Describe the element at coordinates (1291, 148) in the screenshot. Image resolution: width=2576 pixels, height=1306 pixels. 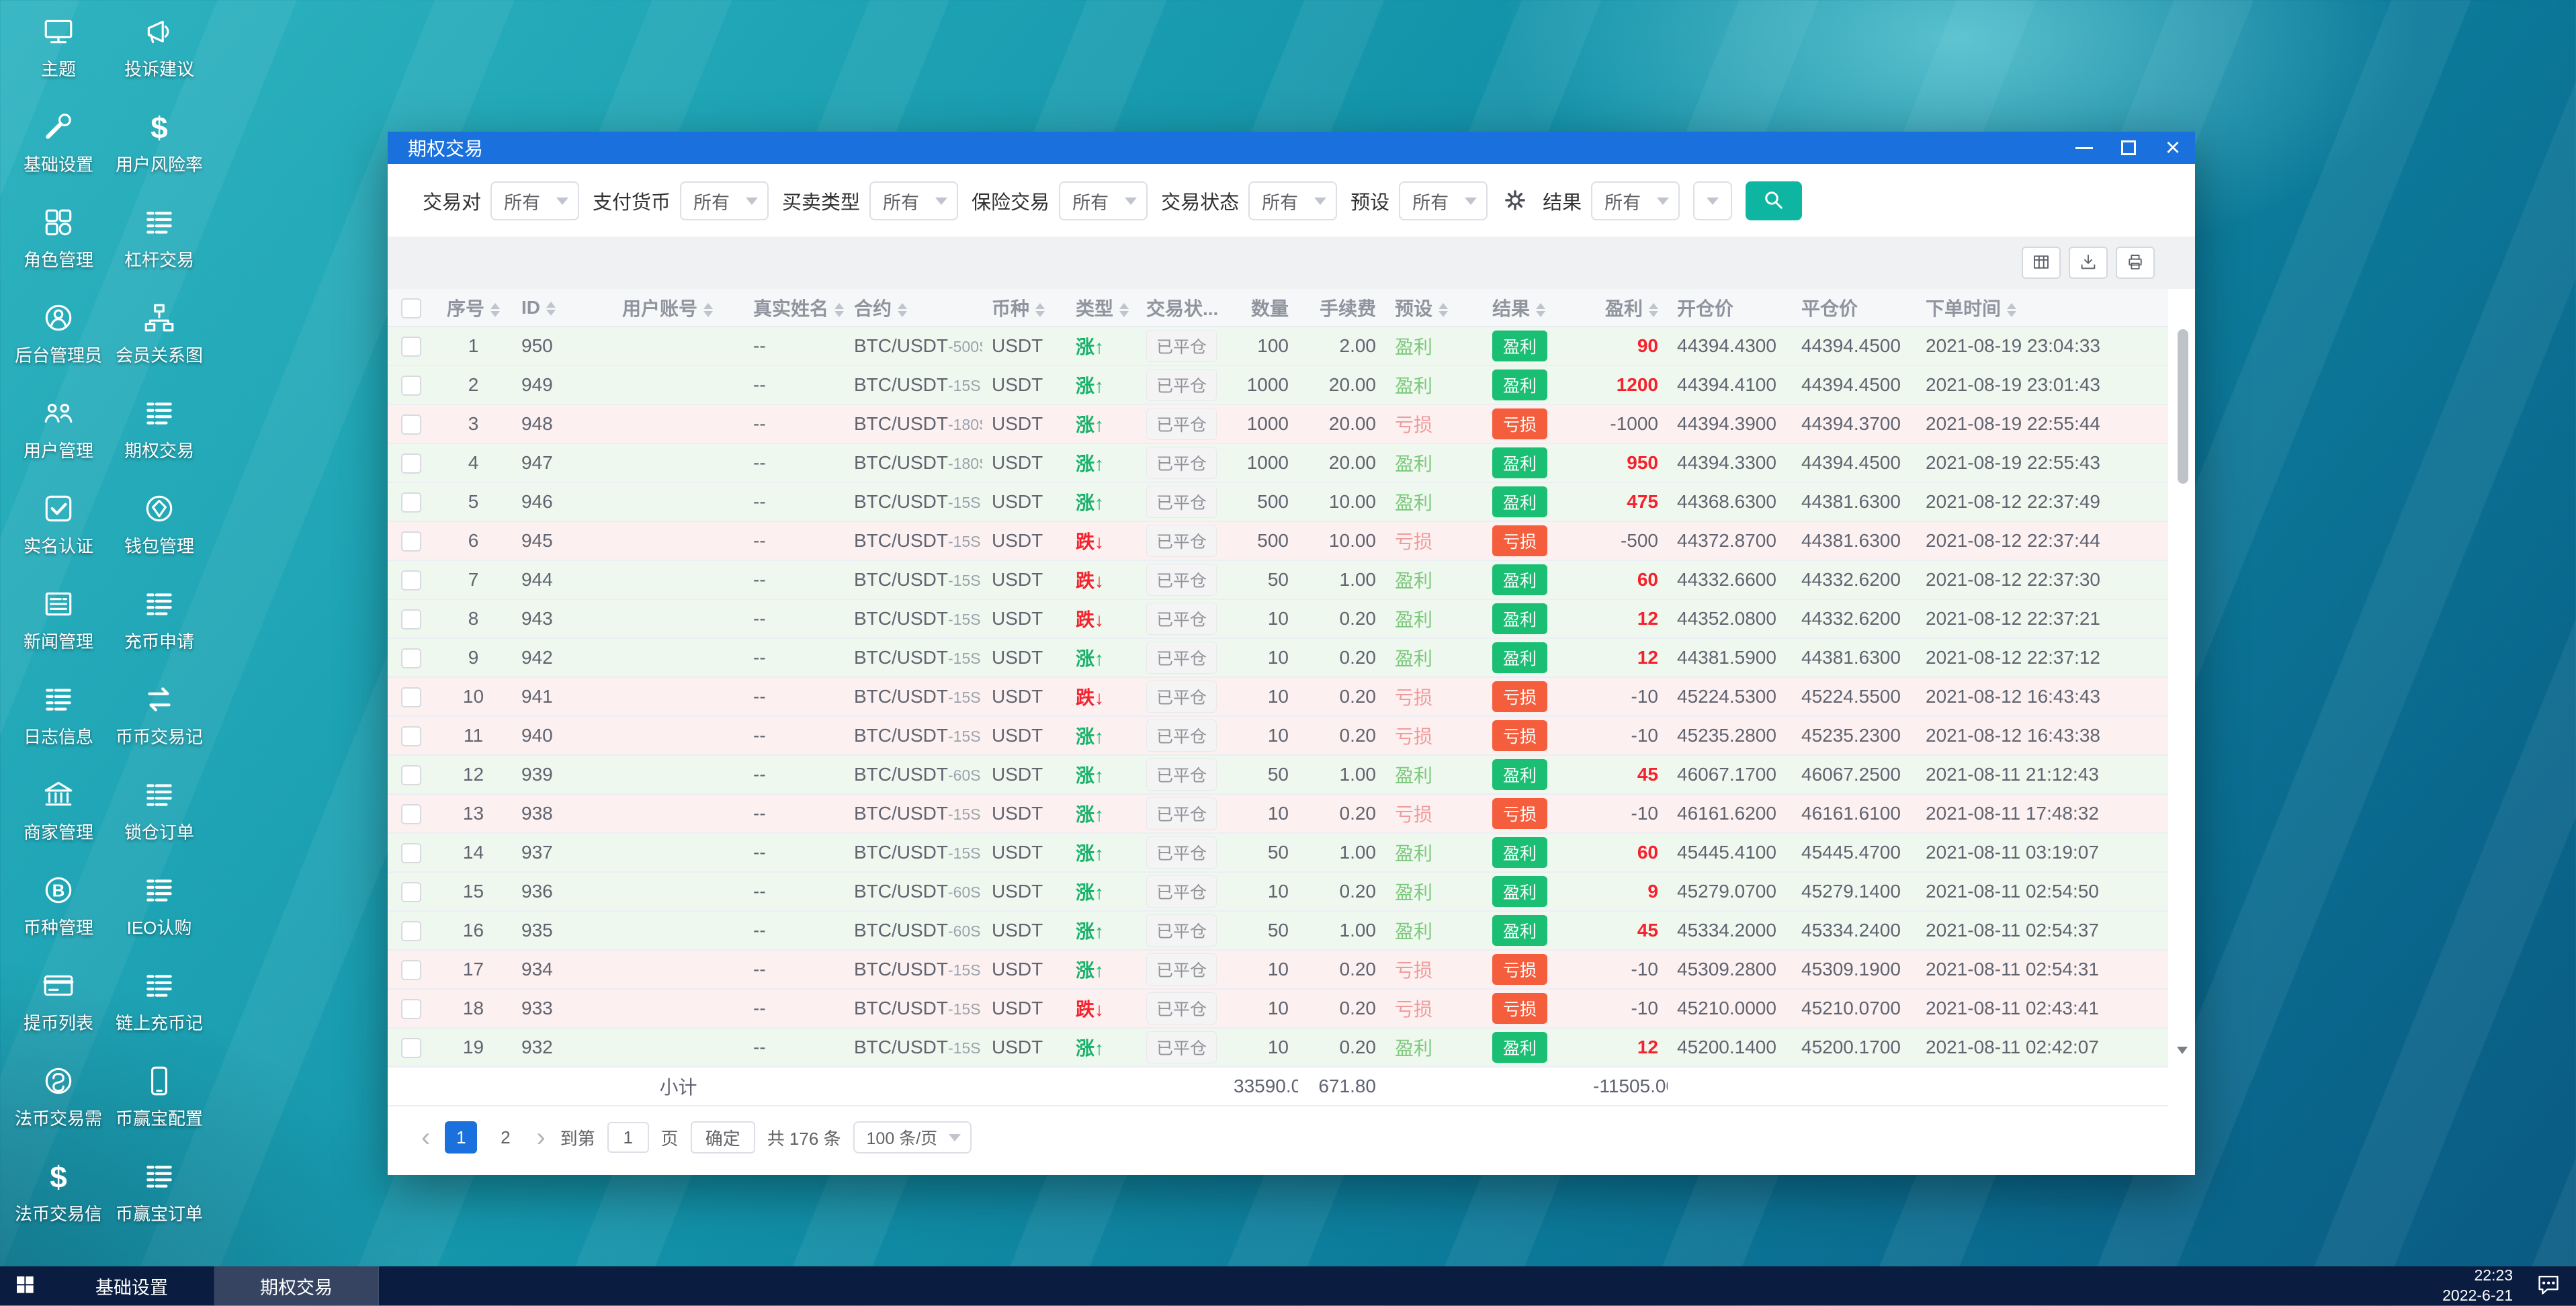
I see `window-titlebar: 期权交易 ×` at that location.